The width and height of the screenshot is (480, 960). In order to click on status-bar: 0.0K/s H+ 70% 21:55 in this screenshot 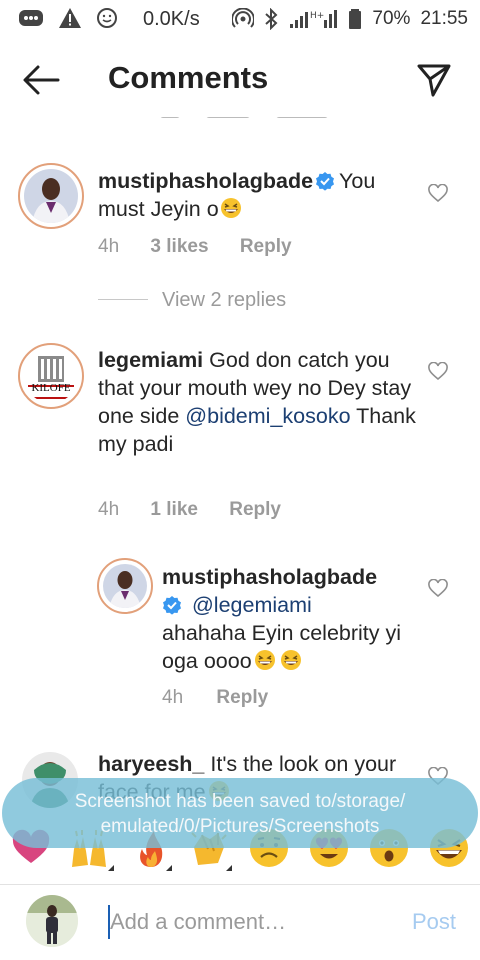, I will do `click(240, 19)`.